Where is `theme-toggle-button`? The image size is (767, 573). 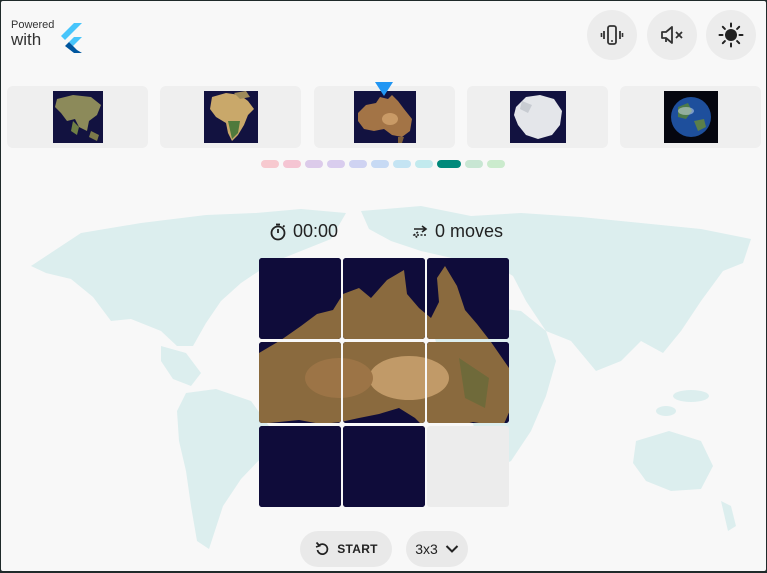
theme-toggle-button is located at coordinates (731, 35).